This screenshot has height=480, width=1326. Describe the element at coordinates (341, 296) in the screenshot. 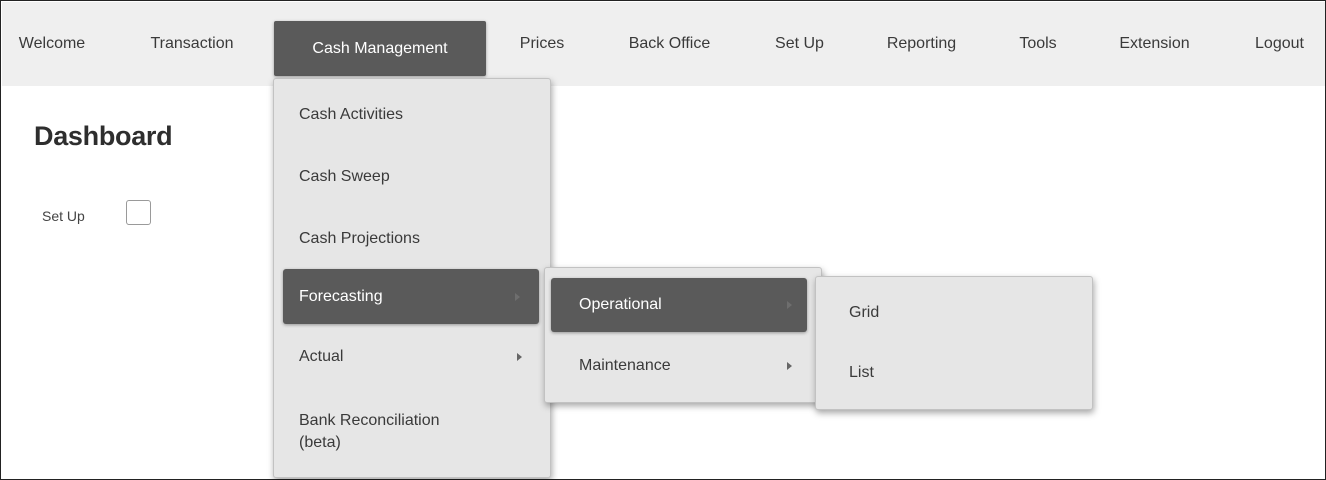

I see `menu-item-label: Forecasting` at that location.